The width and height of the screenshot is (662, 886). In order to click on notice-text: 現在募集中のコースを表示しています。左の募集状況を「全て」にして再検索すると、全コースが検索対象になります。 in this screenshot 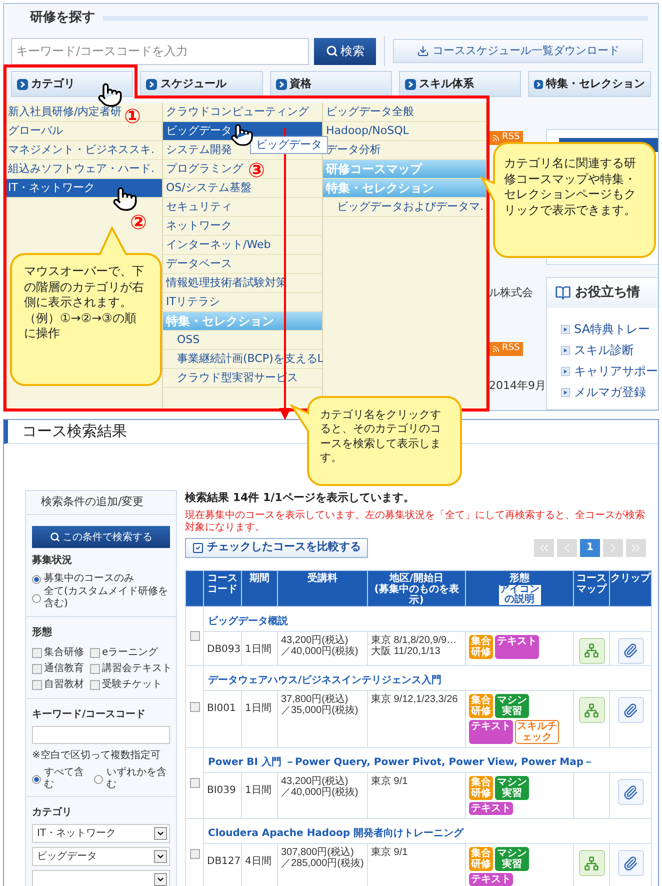, I will do `click(415, 522)`.